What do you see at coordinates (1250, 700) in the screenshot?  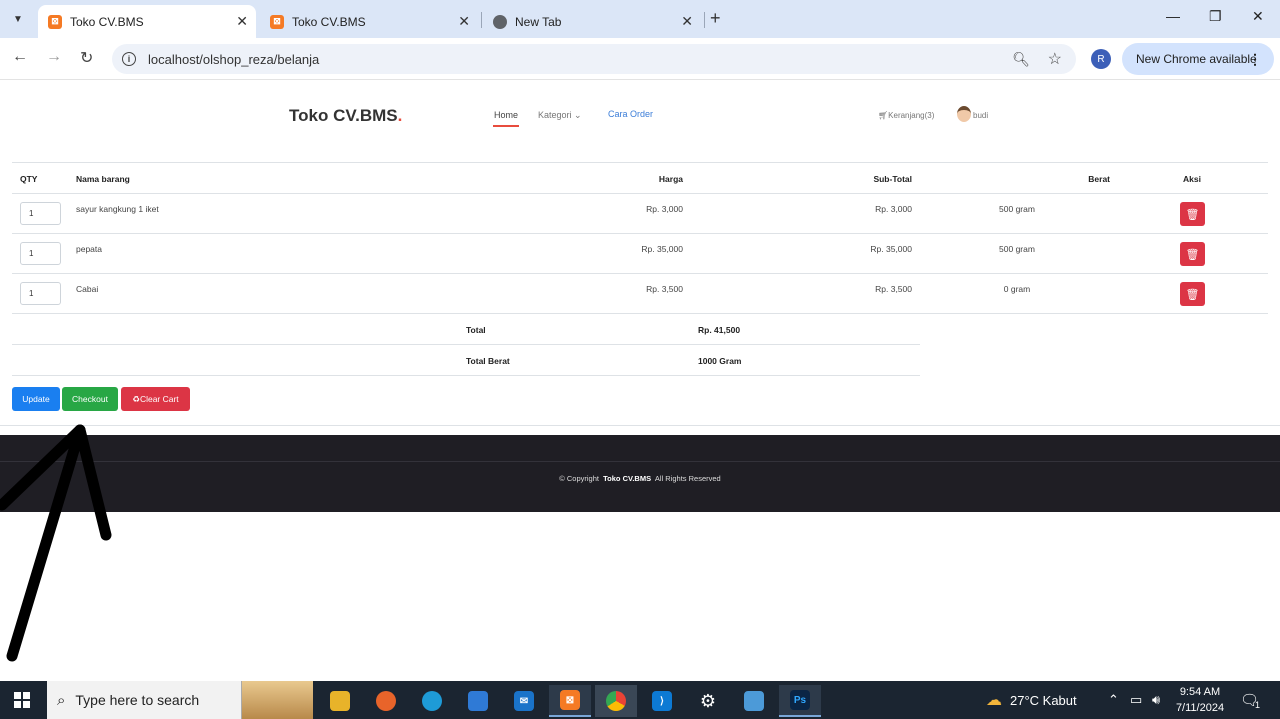 I see `notifications-icon: 🗨︎ 1` at bounding box center [1250, 700].